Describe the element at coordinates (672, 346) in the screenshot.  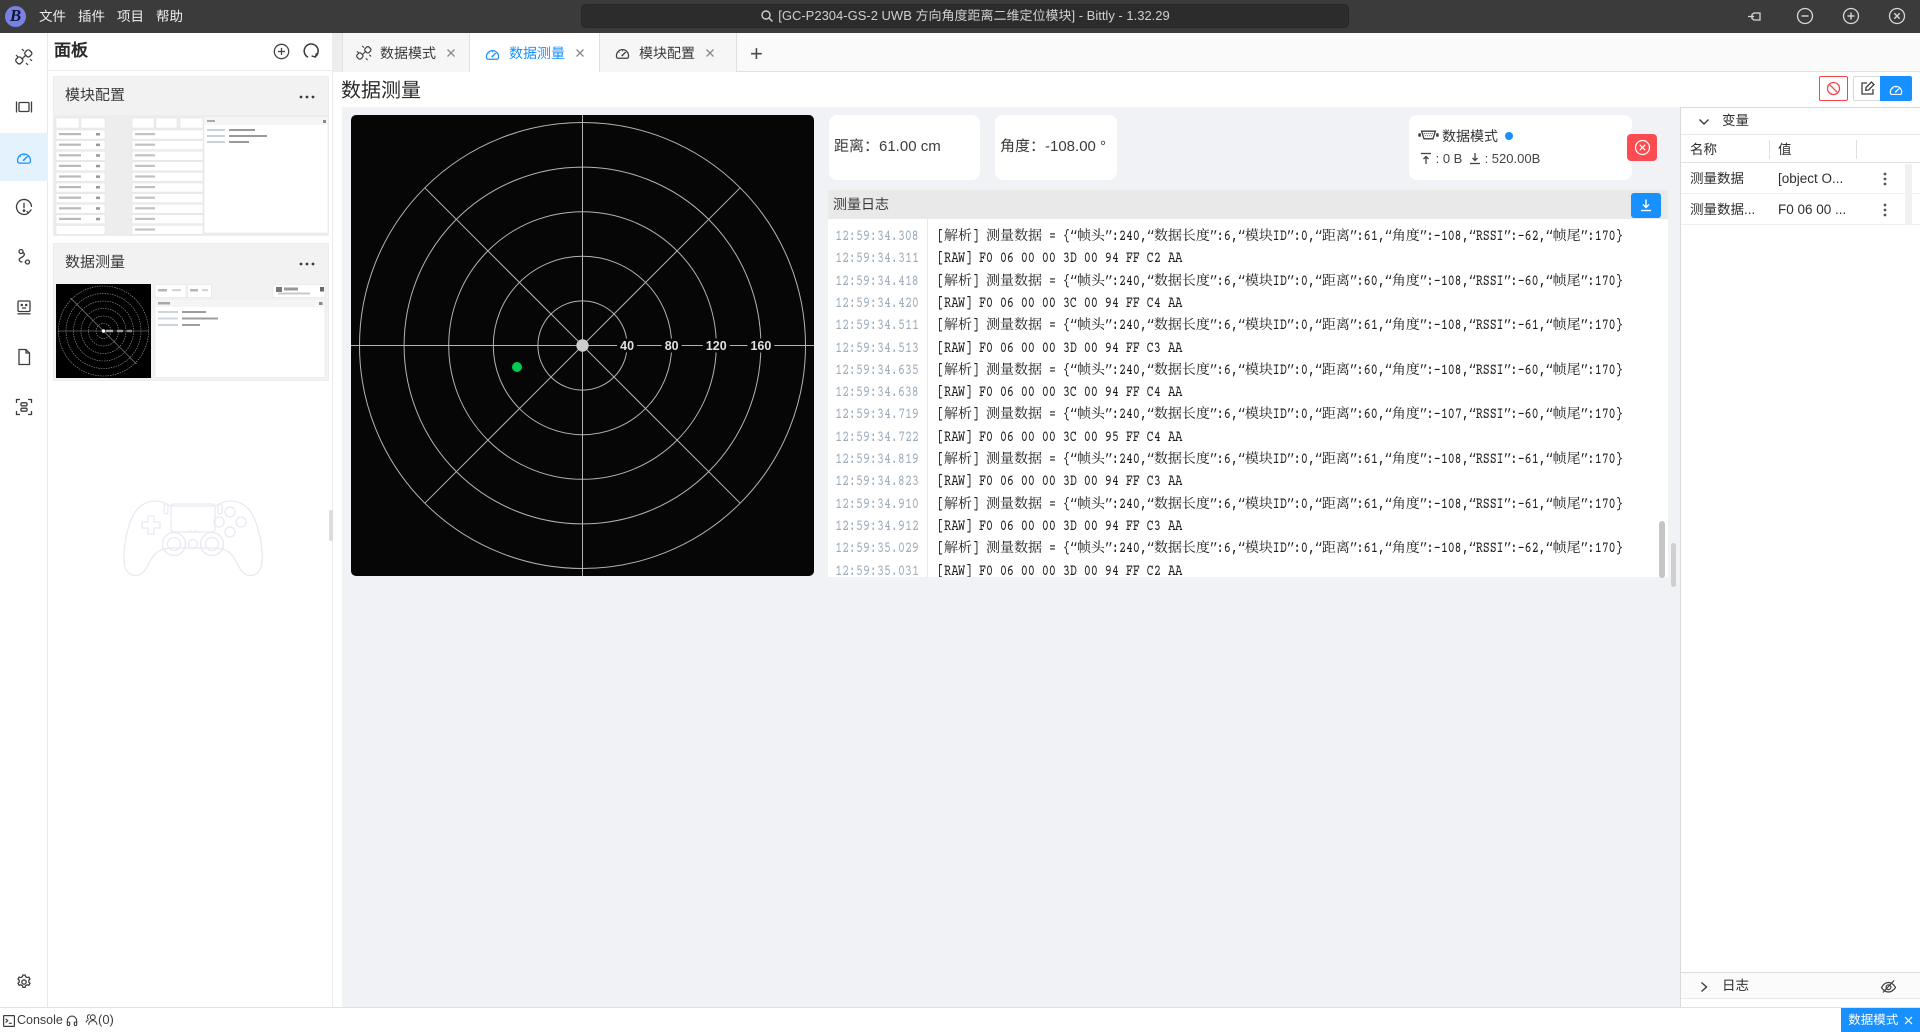
I see `svg-text: 80` at that location.